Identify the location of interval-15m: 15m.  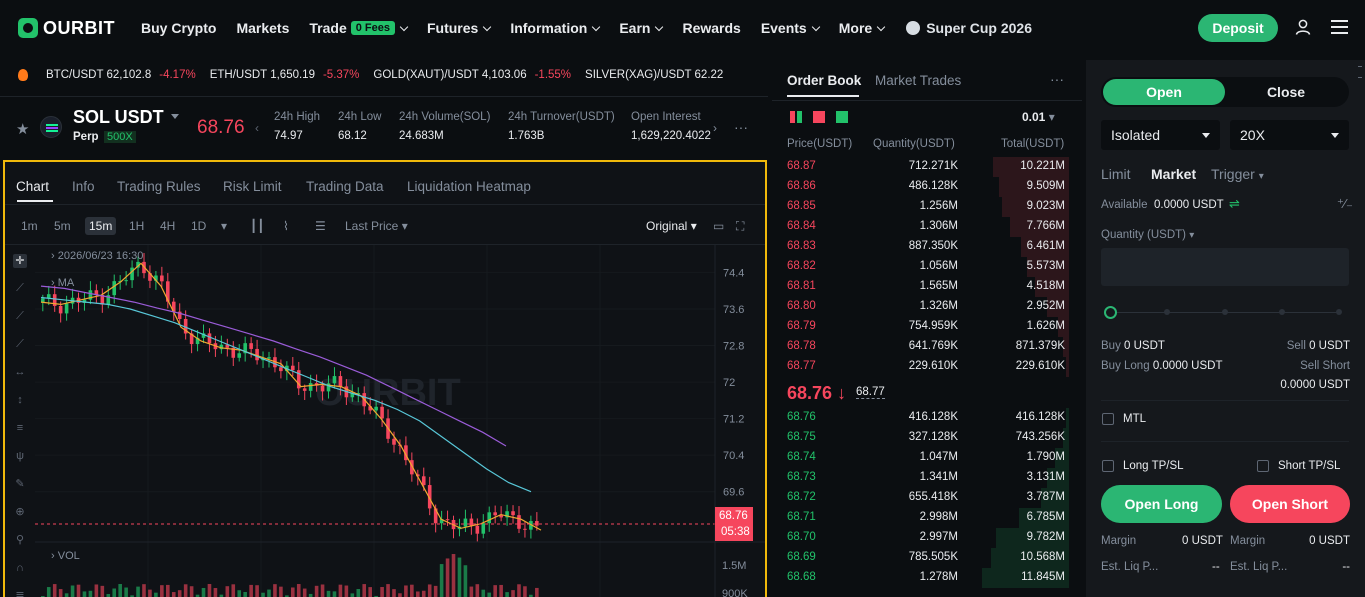
(101, 226).